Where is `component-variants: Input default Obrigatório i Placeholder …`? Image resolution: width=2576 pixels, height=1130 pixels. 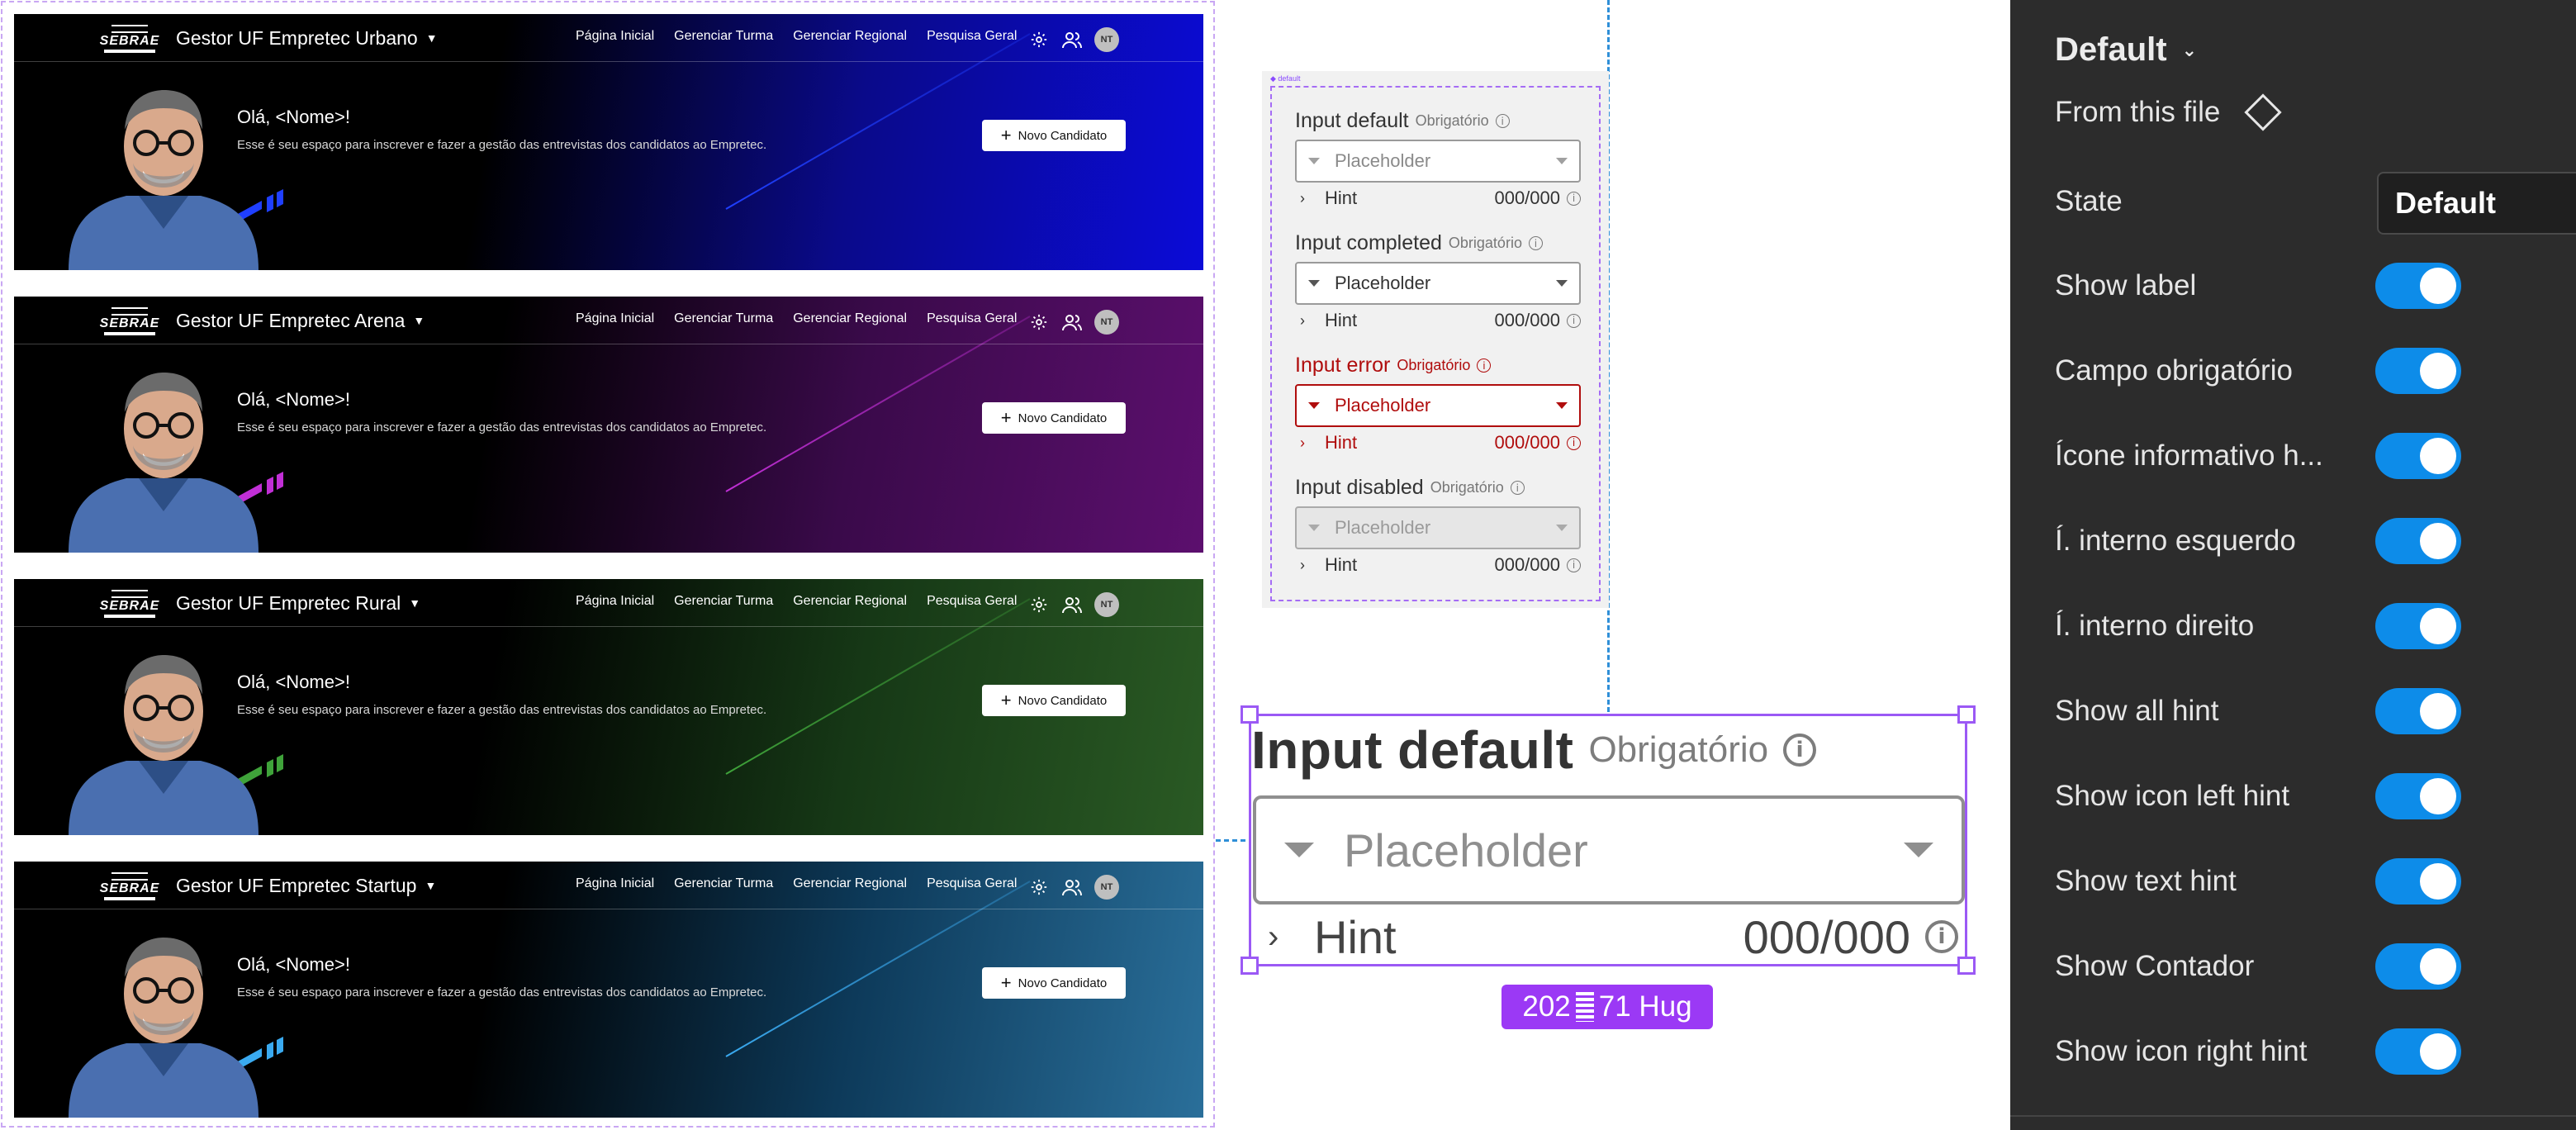 component-variants: Input default Obrigatório i Placeholder … is located at coordinates (1435, 343).